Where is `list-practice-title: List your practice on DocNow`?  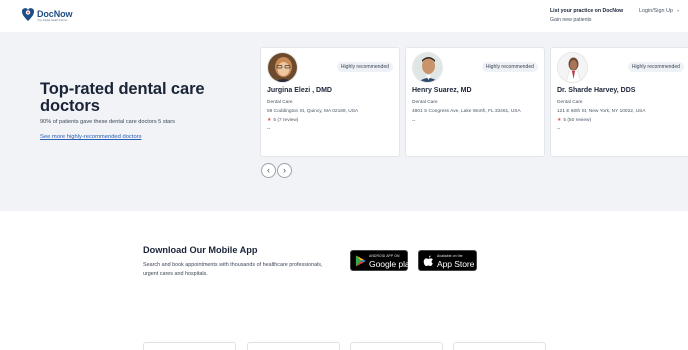
list-practice-title: List your practice on DocNow is located at coordinates (587, 11).